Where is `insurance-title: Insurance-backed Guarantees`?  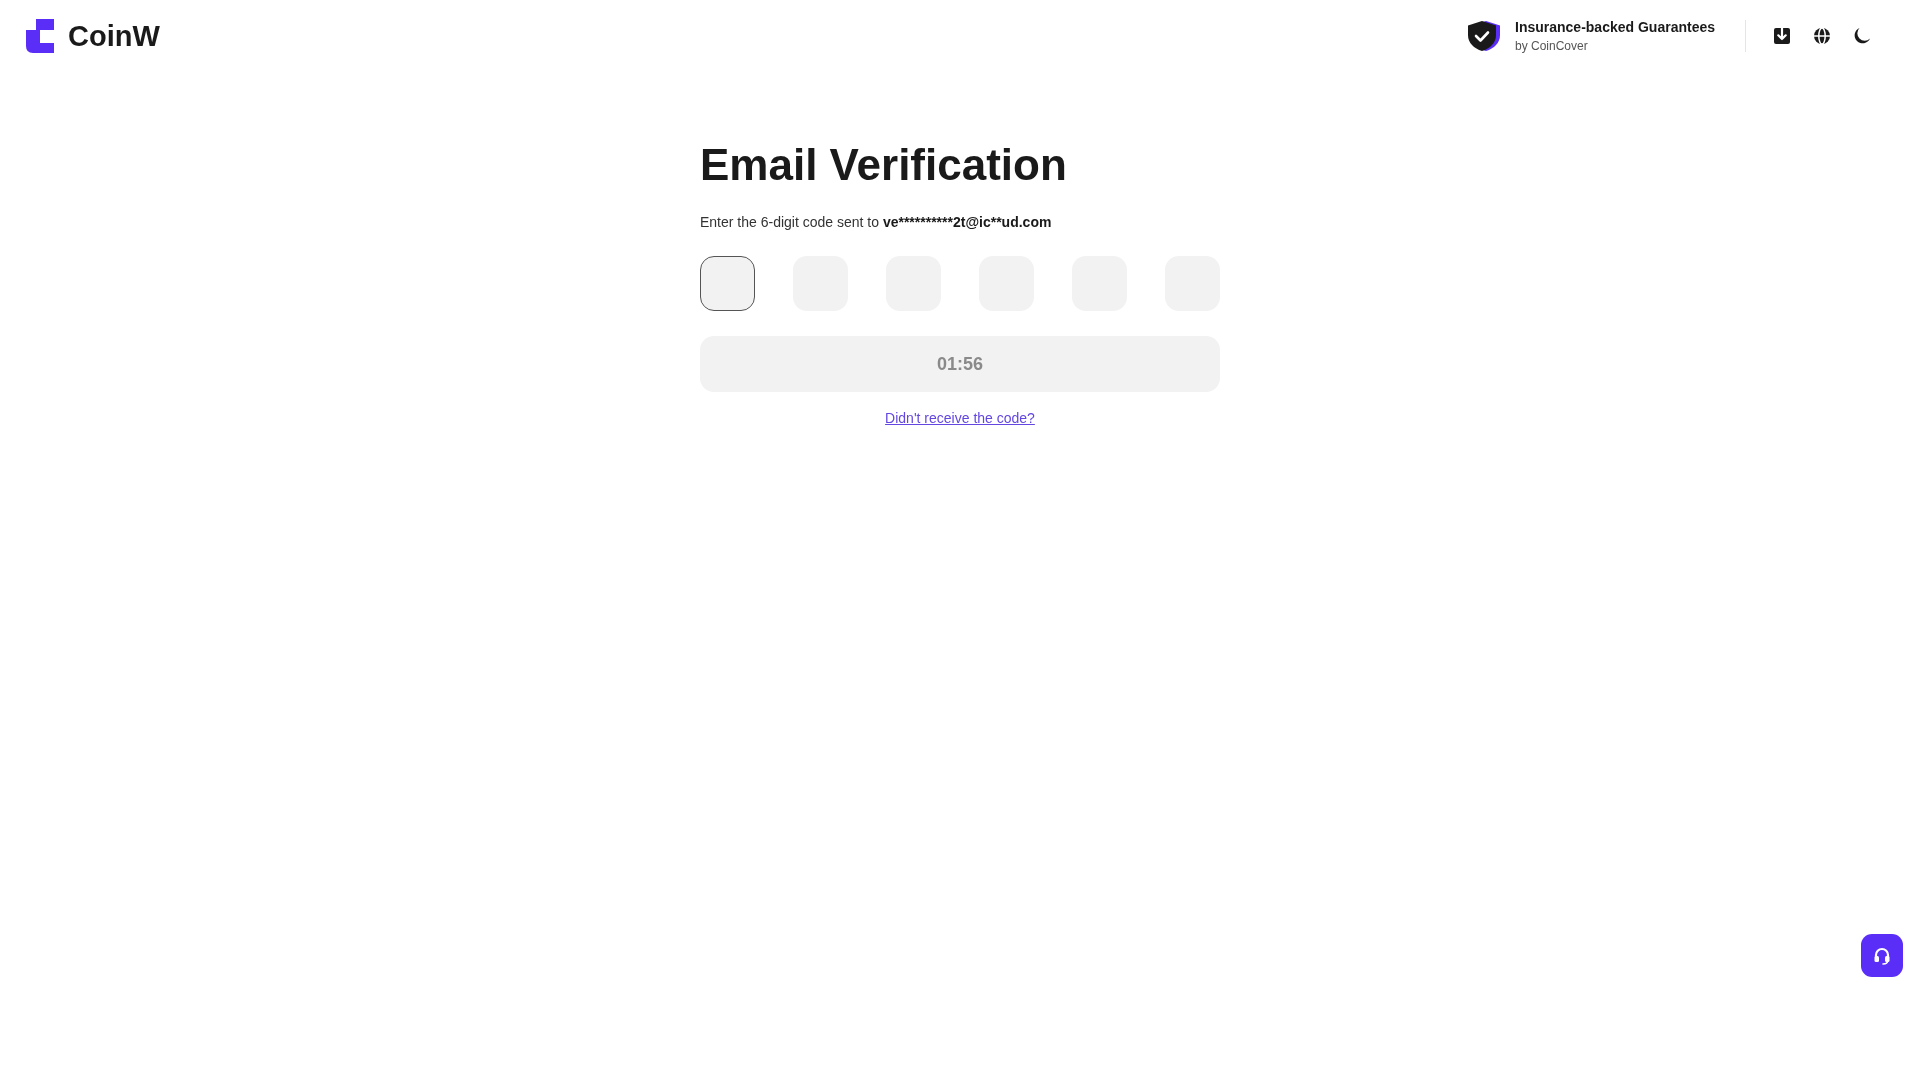 insurance-title: Insurance-backed Guarantees is located at coordinates (1615, 27).